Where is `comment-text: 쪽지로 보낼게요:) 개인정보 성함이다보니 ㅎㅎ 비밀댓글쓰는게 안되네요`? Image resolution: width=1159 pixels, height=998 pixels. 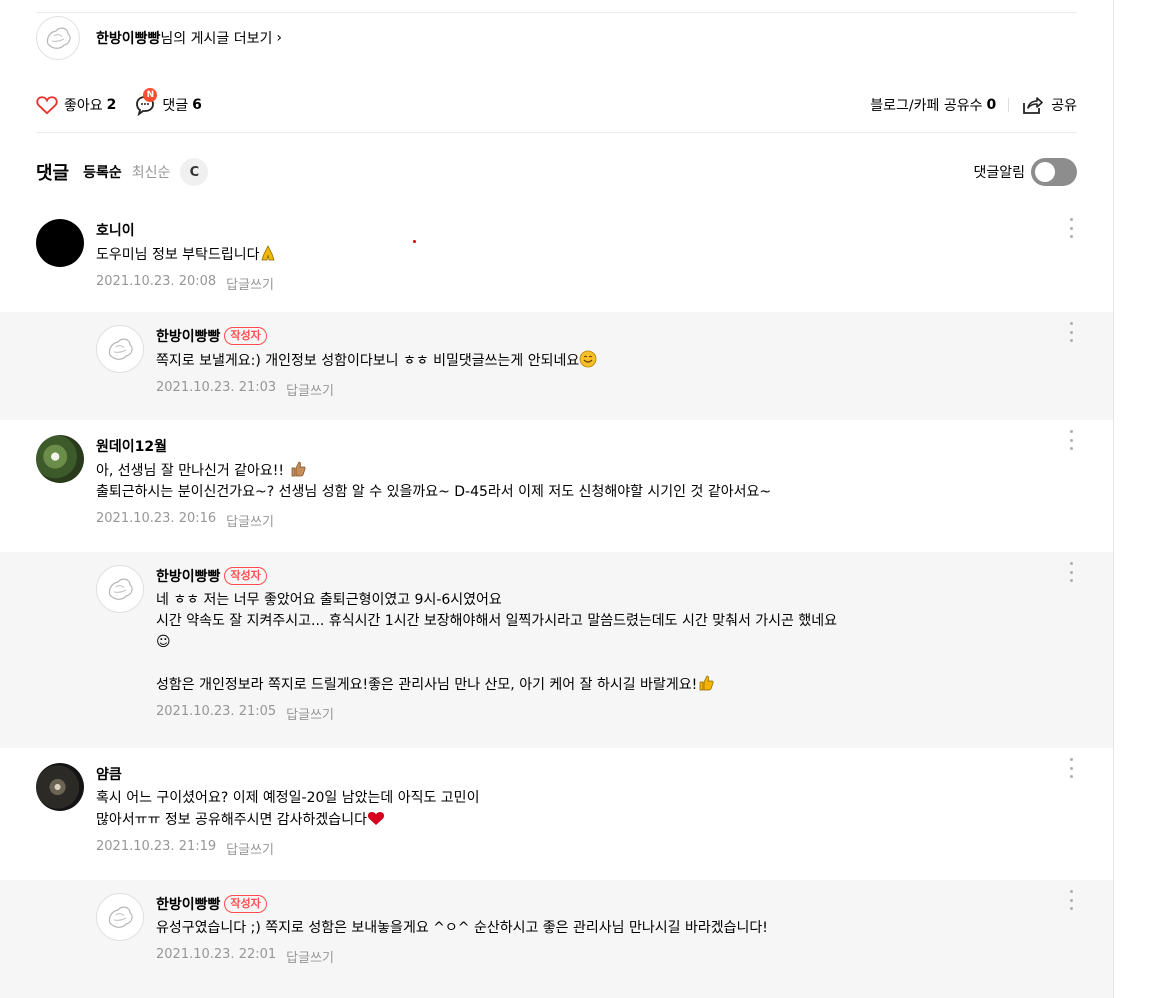 comment-text: 쪽지로 보낼게요:) 개인정보 성함이다보니 ㅎㅎ 비밀댓글쓰는게 안되네요 is located at coordinates (376, 361).